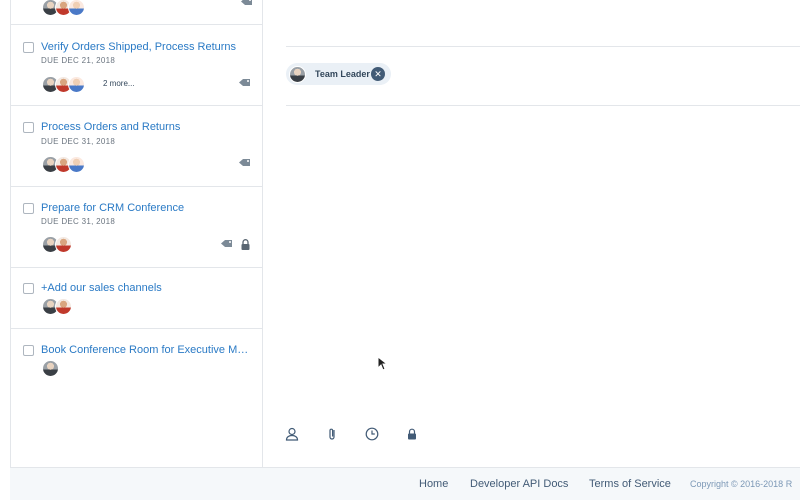 This screenshot has height=500, width=800. Describe the element at coordinates (741, 484) in the screenshot. I see `copyright-text: Copyright © 2016-2018 R` at that location.